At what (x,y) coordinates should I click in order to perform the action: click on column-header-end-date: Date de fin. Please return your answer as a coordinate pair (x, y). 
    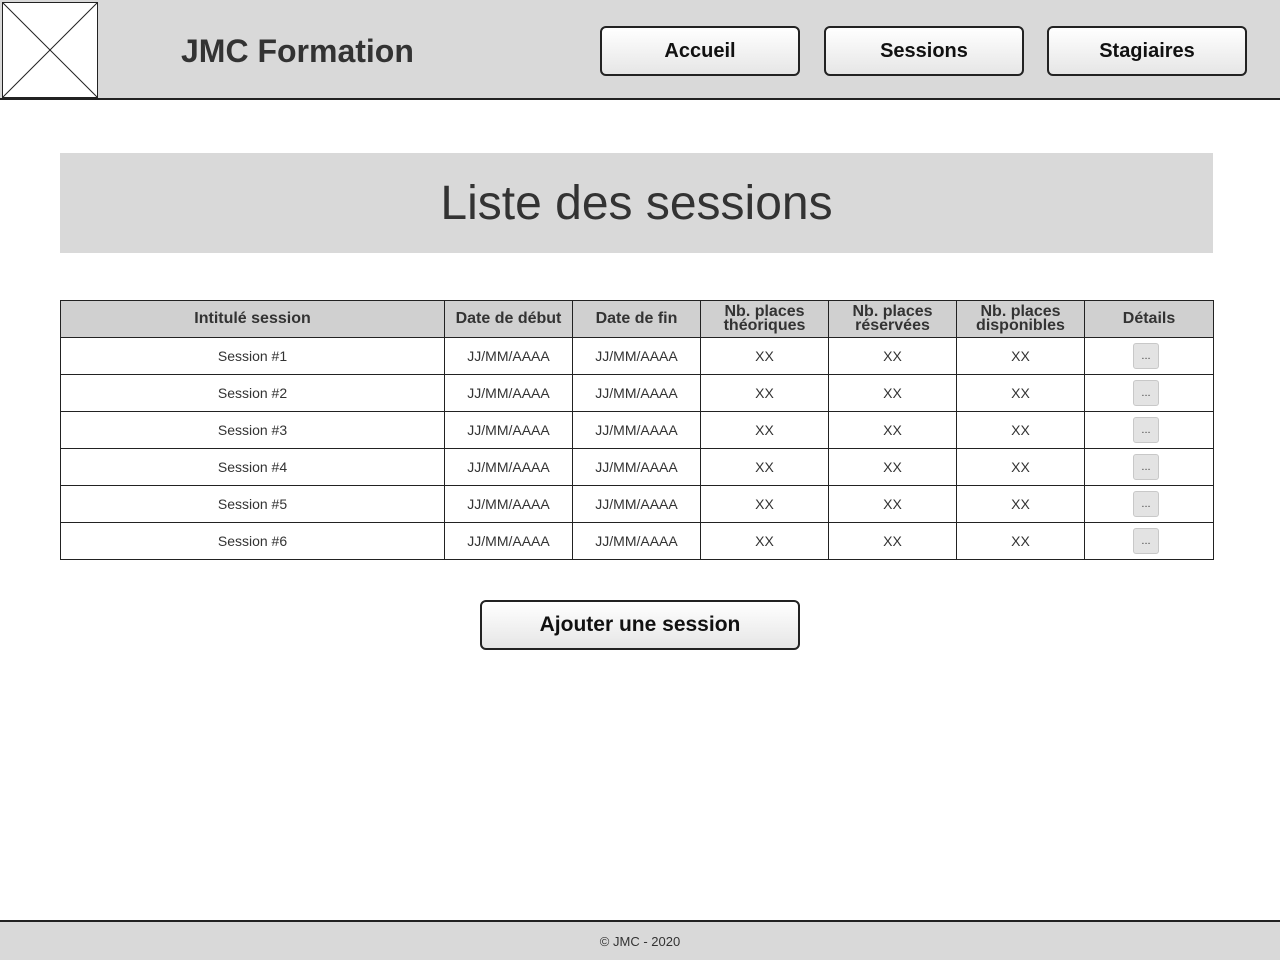
    Looking at the image, I should click on (636, 319).